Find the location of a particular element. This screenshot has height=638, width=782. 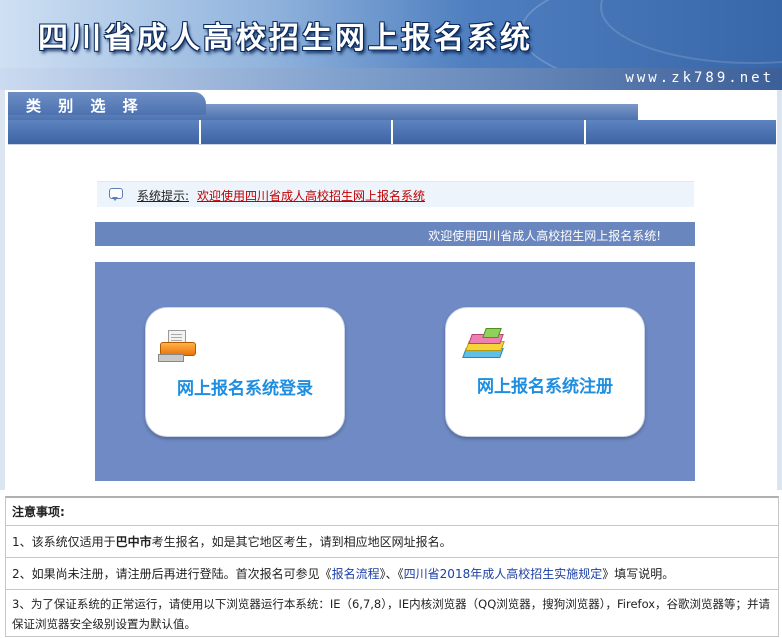

welcome-text: 欢迎使用四川省成人高校招生网上报名系统! is located at coordinates (544, 236).